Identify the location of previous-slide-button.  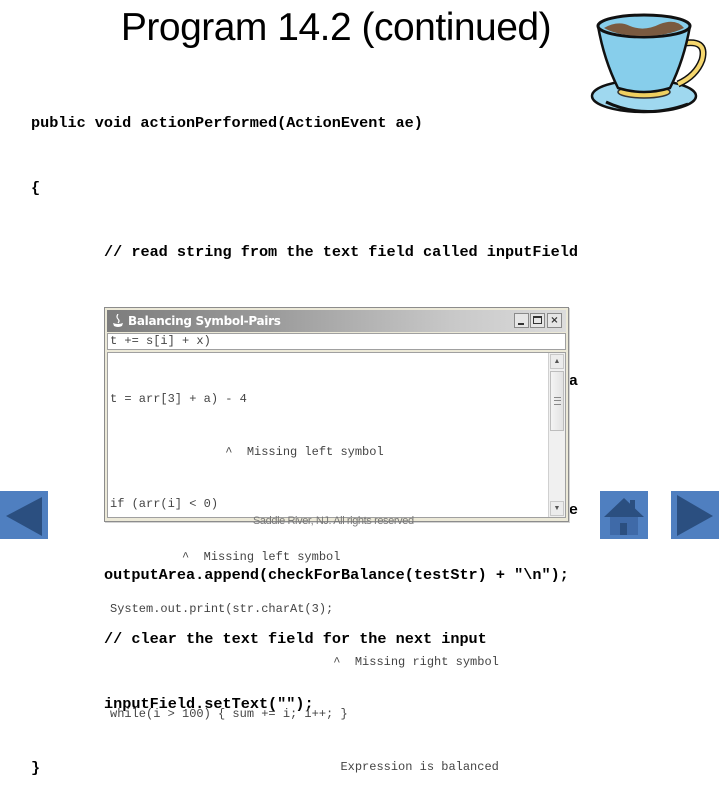
(24, 515).